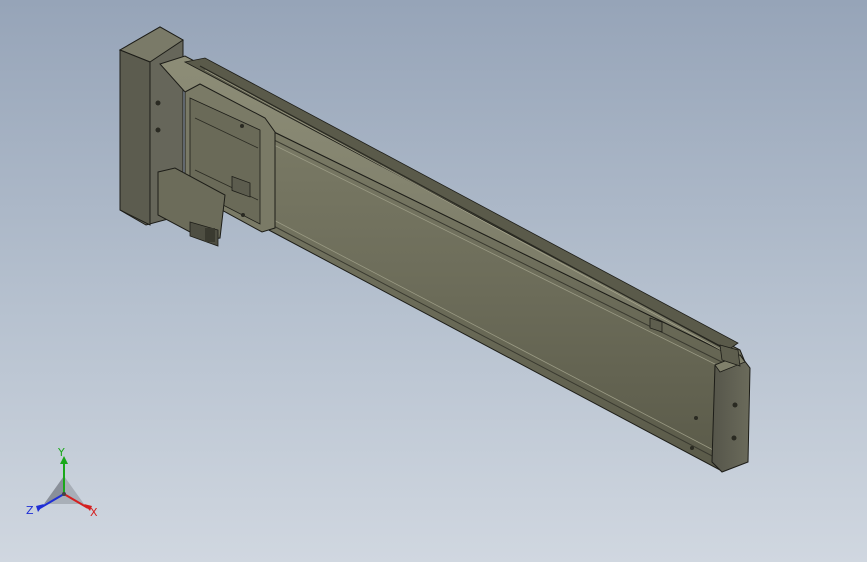 Image resolution: width=867 pixels, height=562 pixels. Describe the element at coordinates (40, 508) in the screenshot. I see `z-arrow-icon` at that location.